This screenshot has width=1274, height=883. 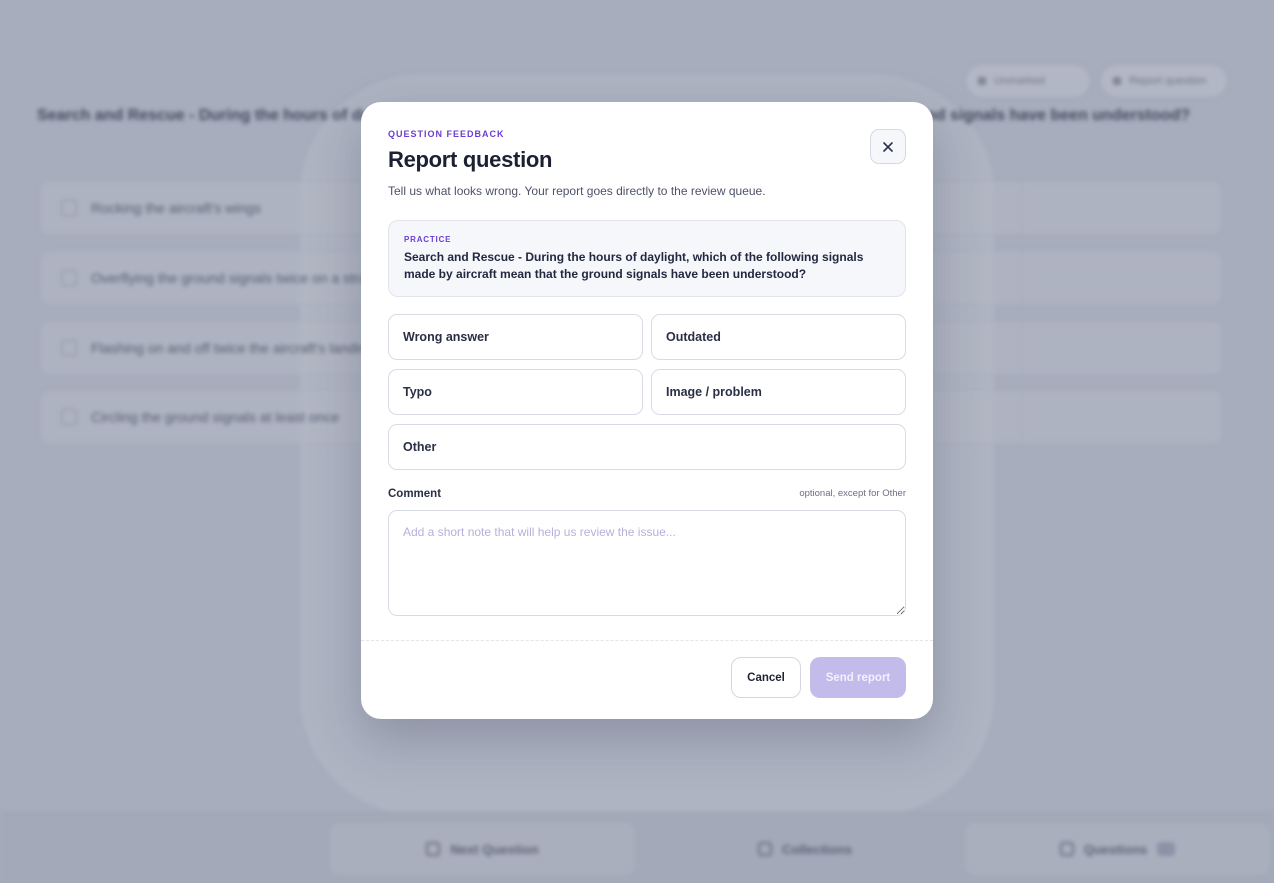 I want to click on nav-label: Collections, so click(x=817, y=849).